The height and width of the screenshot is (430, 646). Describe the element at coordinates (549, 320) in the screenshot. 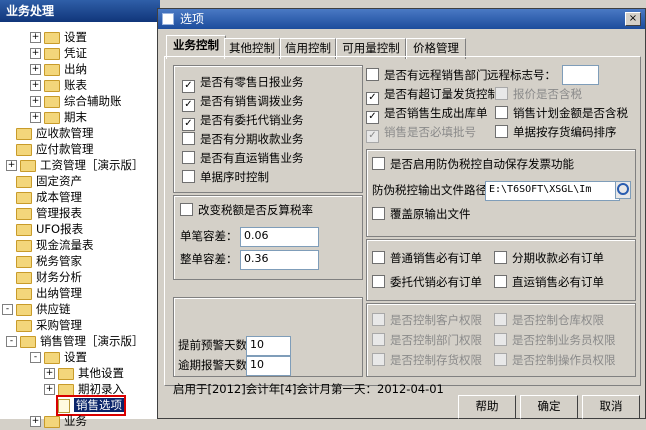

I see `warehouse-permission-checkbox: 是否控制仓库权限` at that location.